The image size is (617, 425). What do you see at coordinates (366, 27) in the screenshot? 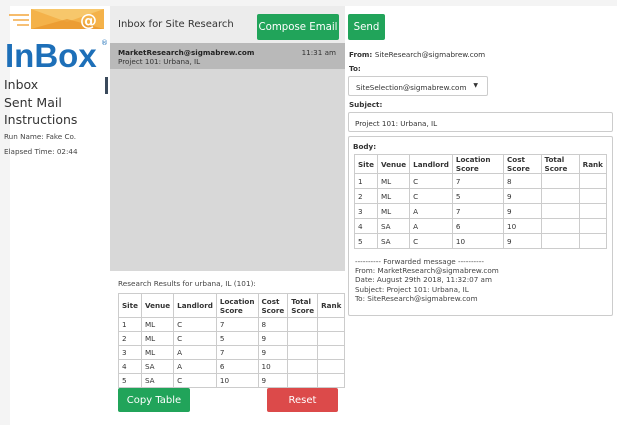
I see `send-button: Send` at bounding box center [366, 27].